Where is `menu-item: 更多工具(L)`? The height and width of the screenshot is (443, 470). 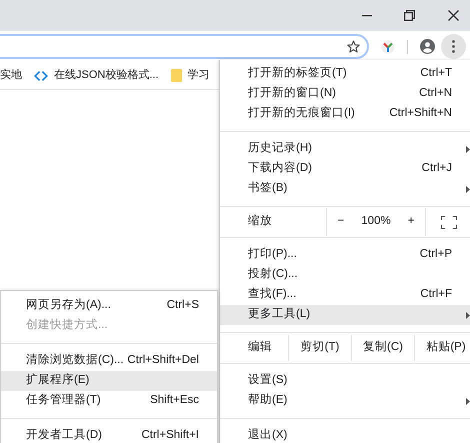 menu-item: 更多工具(L) is located at coordinates (345, 315).